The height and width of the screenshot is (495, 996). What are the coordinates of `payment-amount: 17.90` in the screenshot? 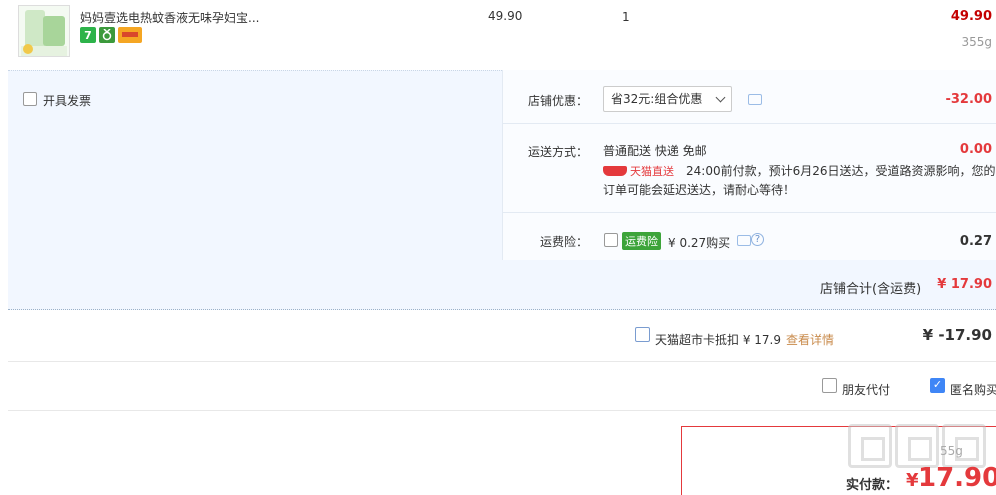 It's located at (957, 478).